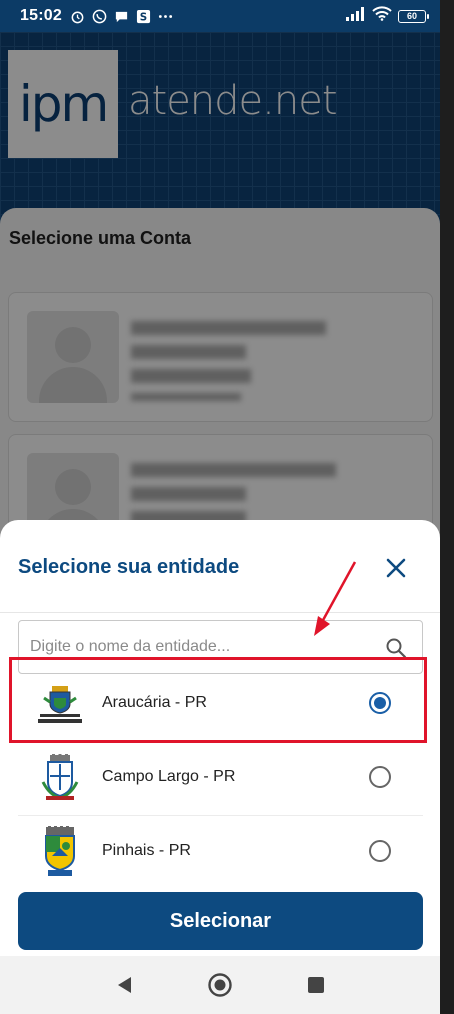 The width and height of the screenshot is (454, 1014). Describe the element at coordinates (396, 648) in the screenshot. I see `search-icon` at that location.